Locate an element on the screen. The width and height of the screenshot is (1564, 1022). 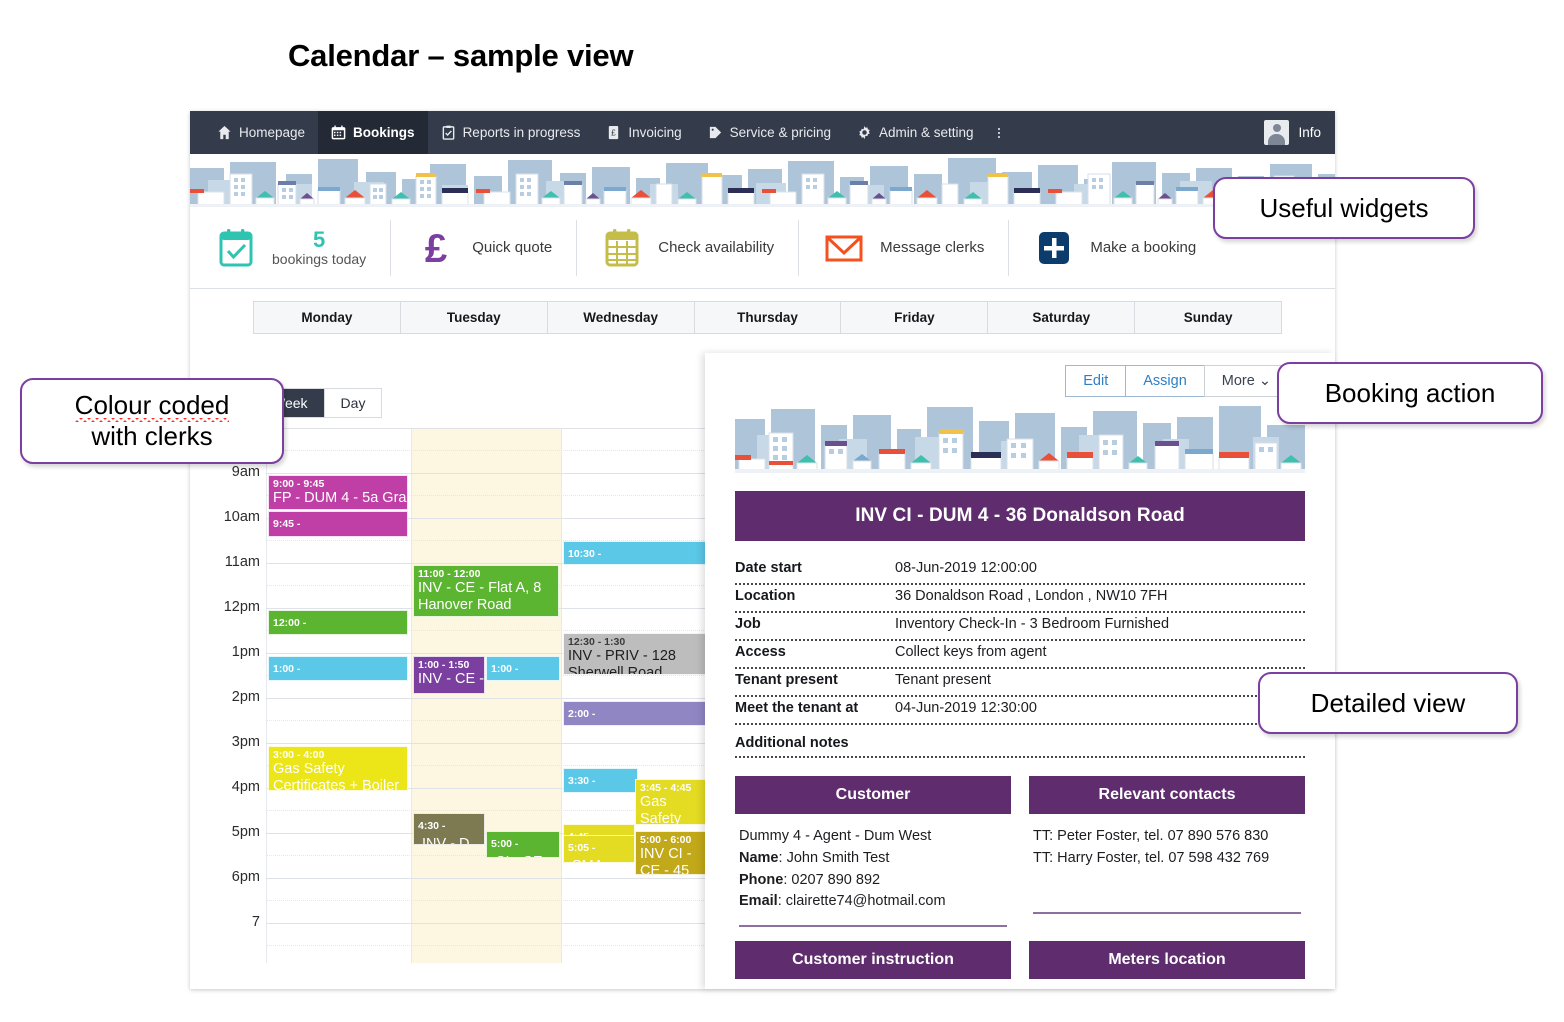
card-heading: Relevant contacts is located at coordinates (1167, 795).